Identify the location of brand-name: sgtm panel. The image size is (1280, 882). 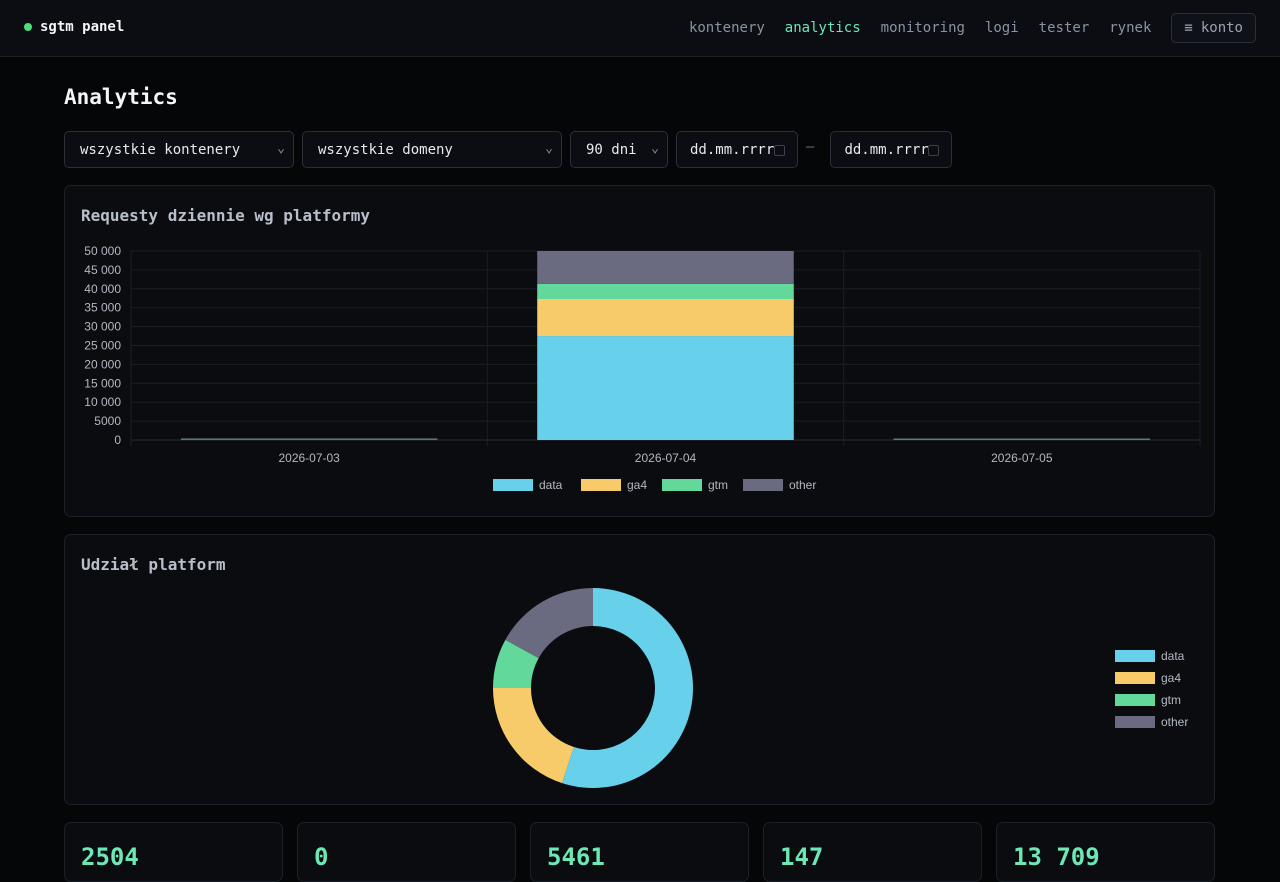
(82, 27).